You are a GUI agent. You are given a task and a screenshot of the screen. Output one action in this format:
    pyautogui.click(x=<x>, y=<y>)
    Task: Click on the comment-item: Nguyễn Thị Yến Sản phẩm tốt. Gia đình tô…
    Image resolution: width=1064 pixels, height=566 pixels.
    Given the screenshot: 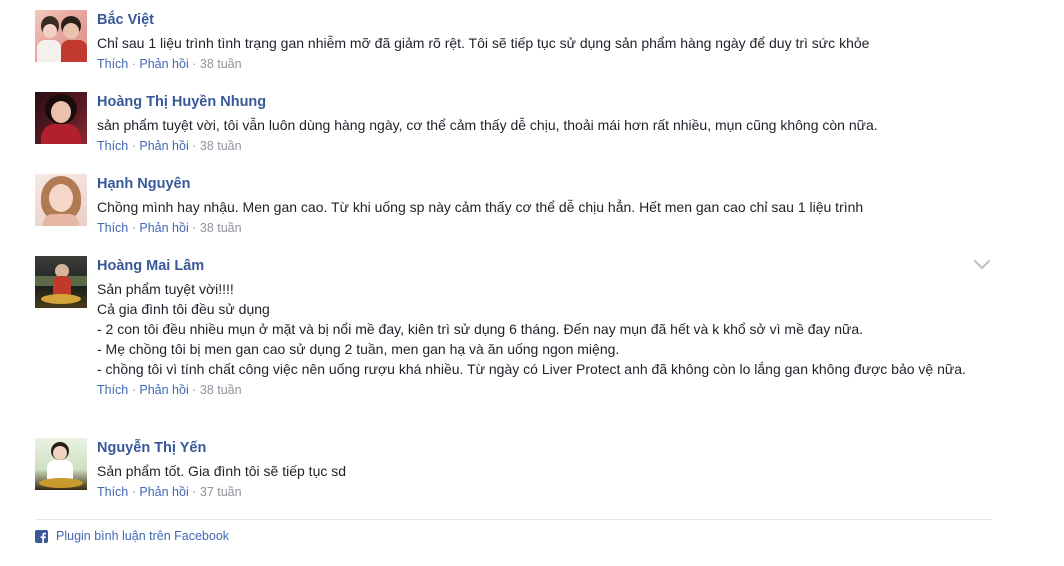 What is the action you would take?
    pyautogui.click(x=513, y=469)
    